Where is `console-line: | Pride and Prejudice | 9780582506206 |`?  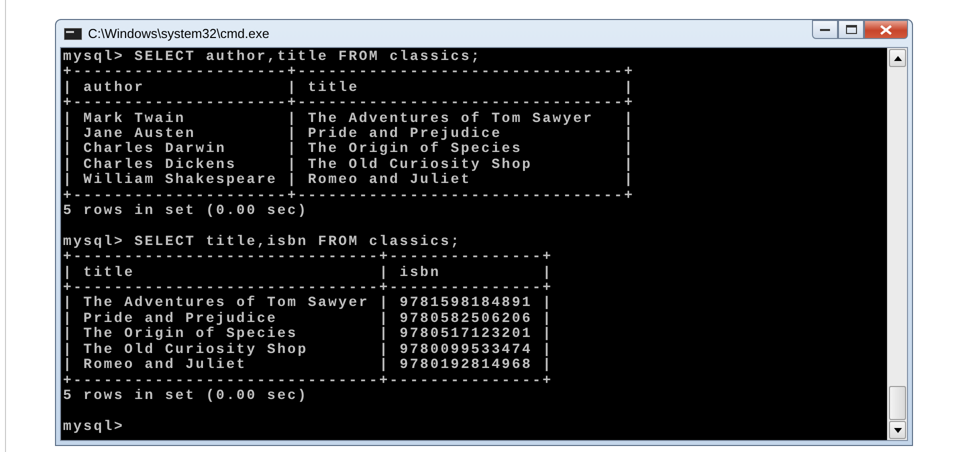
console-line: | Pride and Prejudice | 9780582506206 | is located at coordinates (308, 319).